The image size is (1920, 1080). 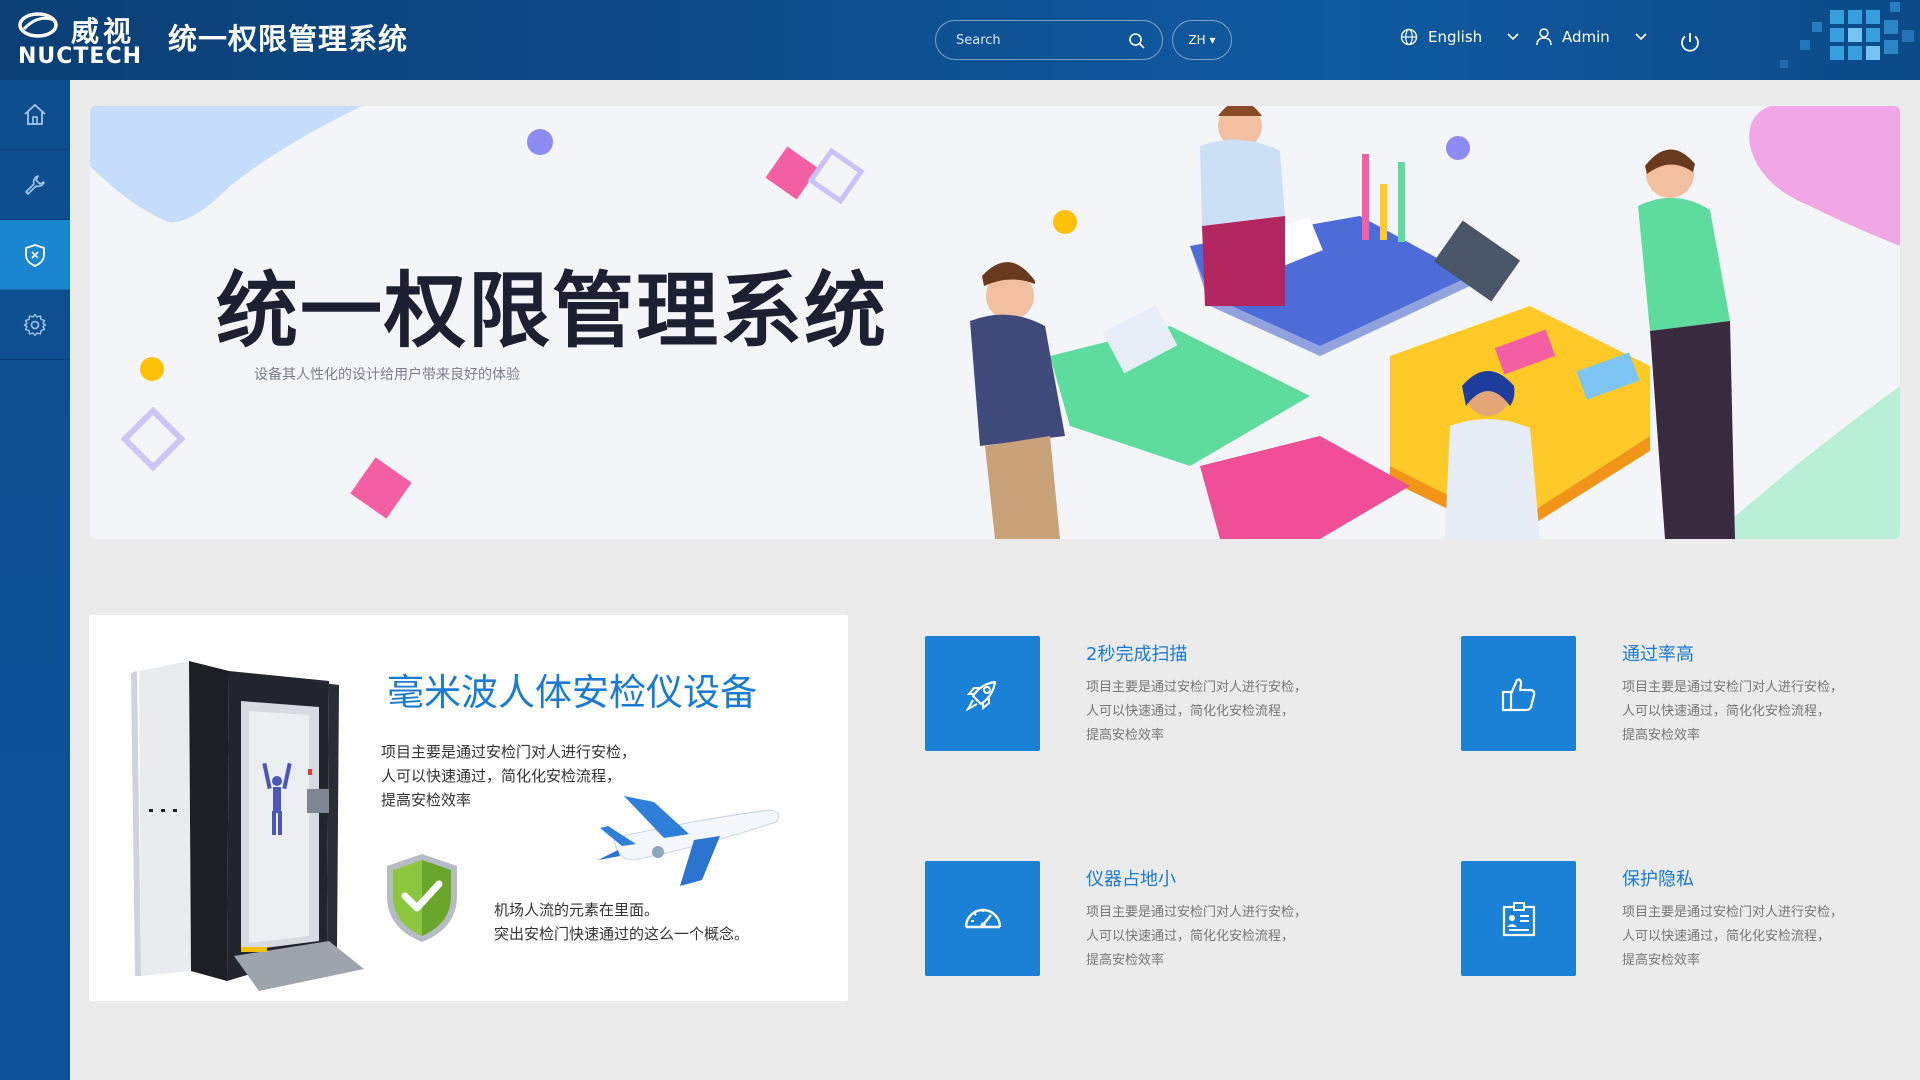 I want to click on power-icon, so click(x=1690, y=42).